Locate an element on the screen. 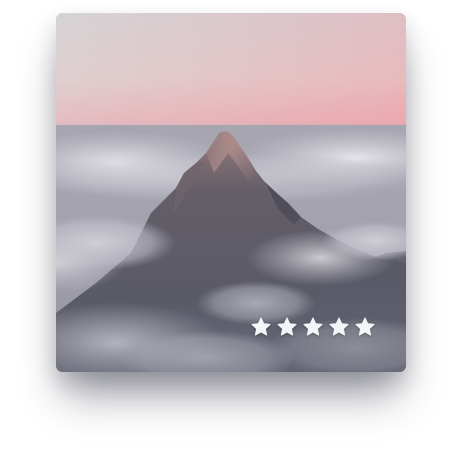 The image size is (462, 472). star-rating is located at coordinates (313, 327).